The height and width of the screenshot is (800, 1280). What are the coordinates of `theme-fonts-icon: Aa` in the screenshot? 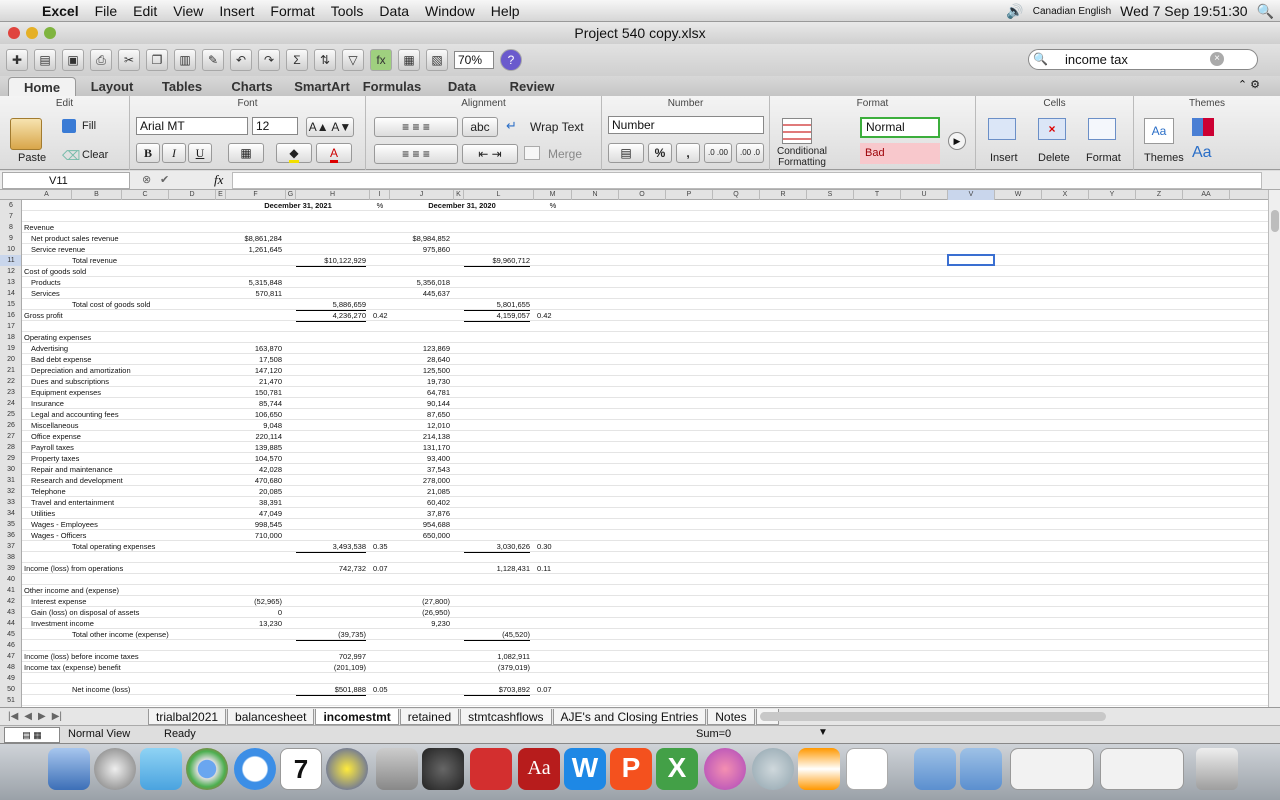 It's located at (1202, 153).